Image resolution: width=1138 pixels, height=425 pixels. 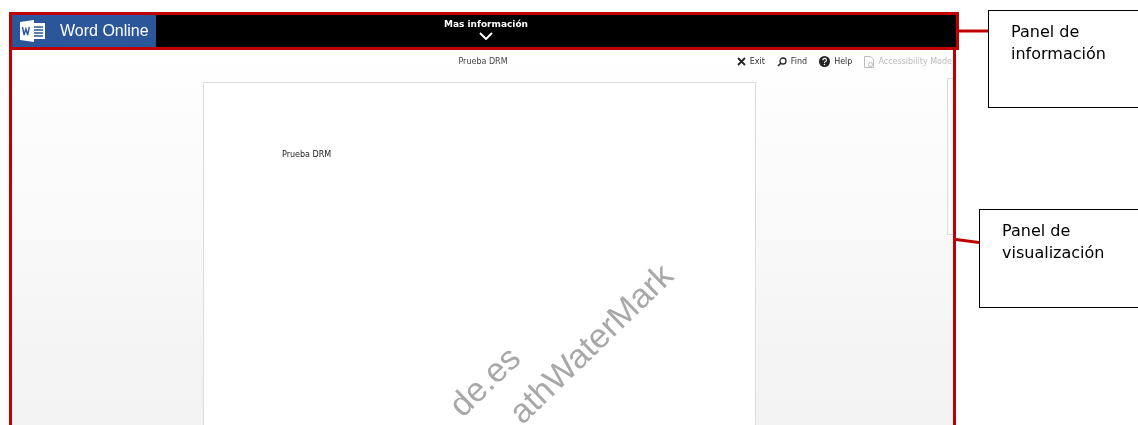 What do you see at coordinates (33, 30) in the screenshot?
I see `word-logo-icon` at bounding box center [33, 30].